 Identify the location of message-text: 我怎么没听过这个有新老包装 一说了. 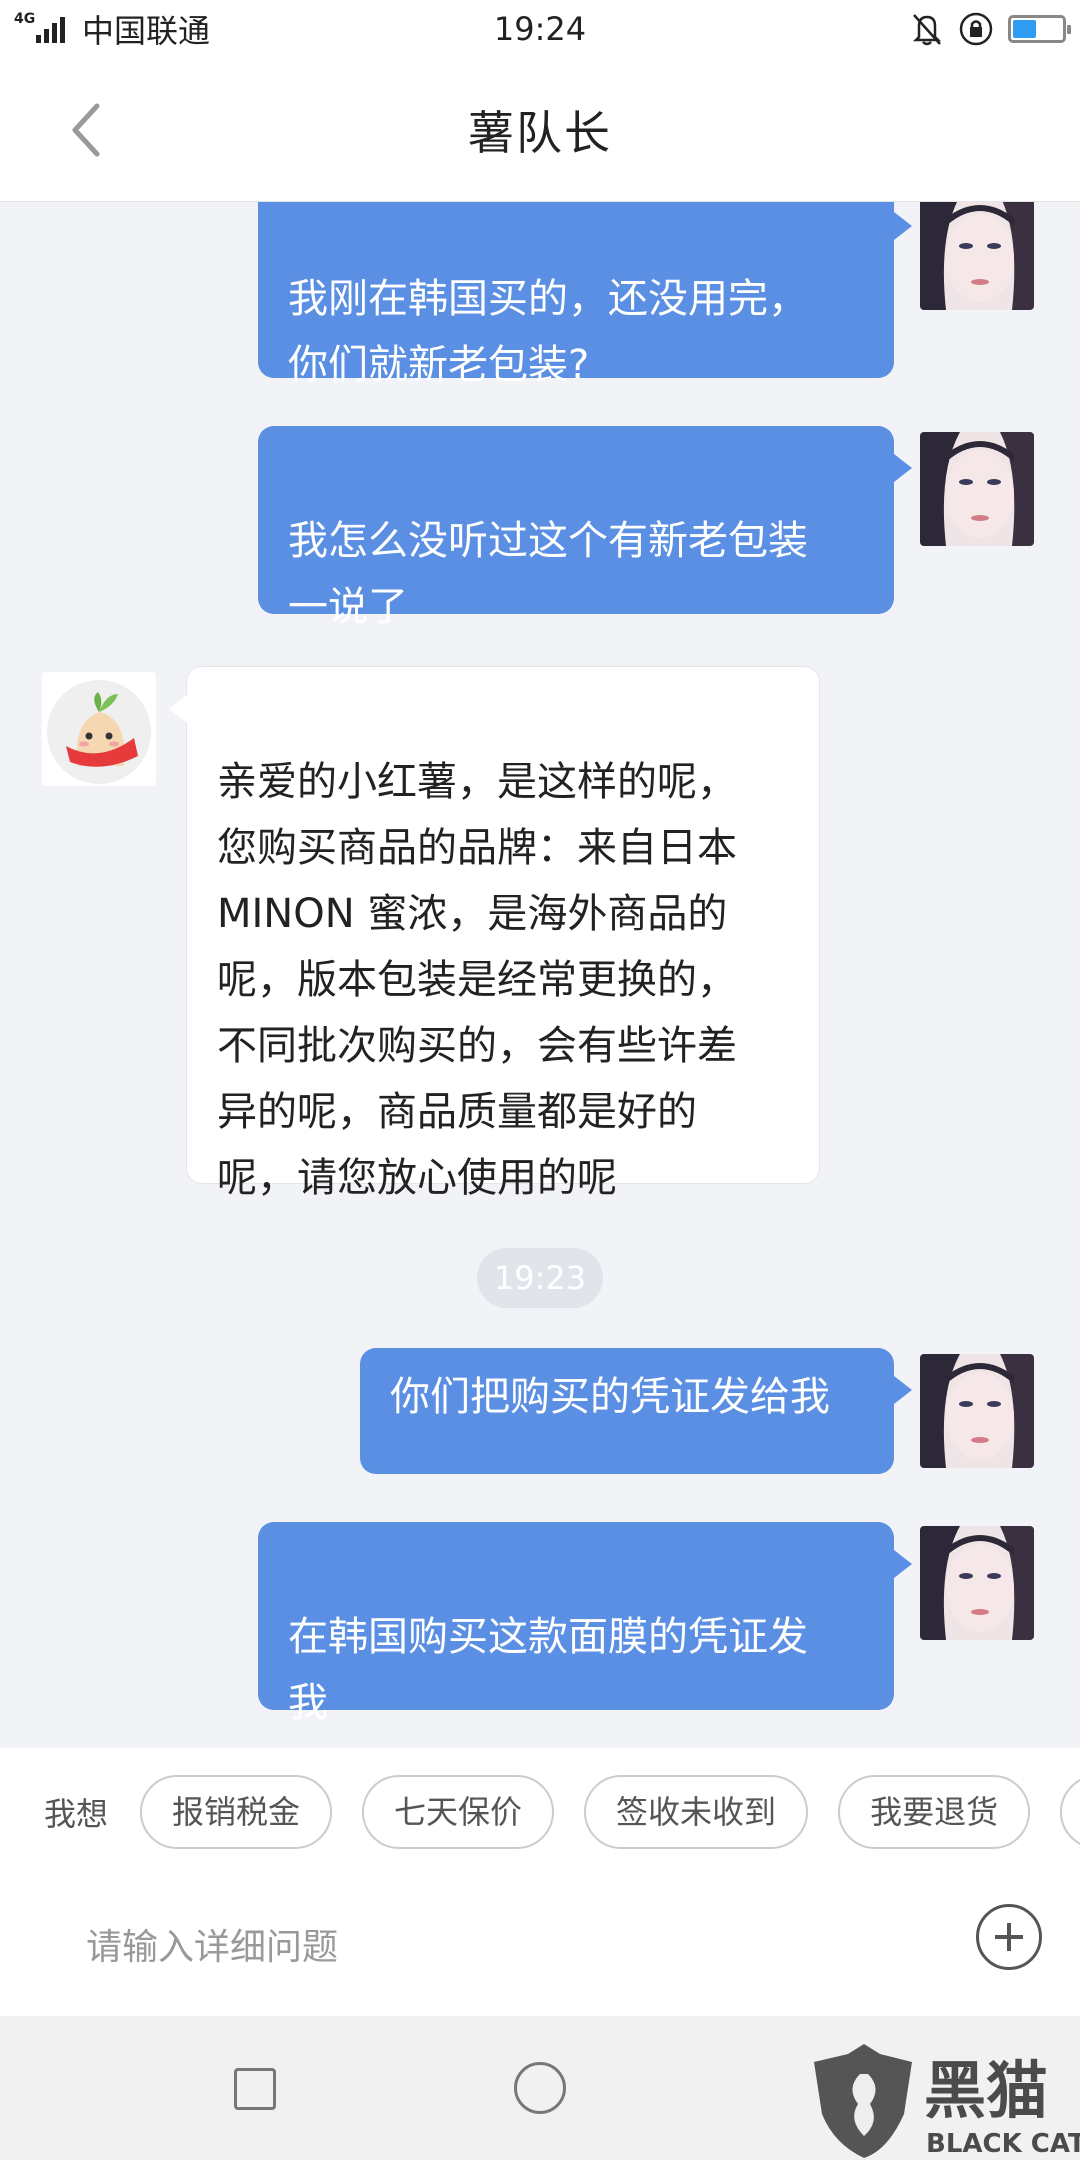
(548, 574).